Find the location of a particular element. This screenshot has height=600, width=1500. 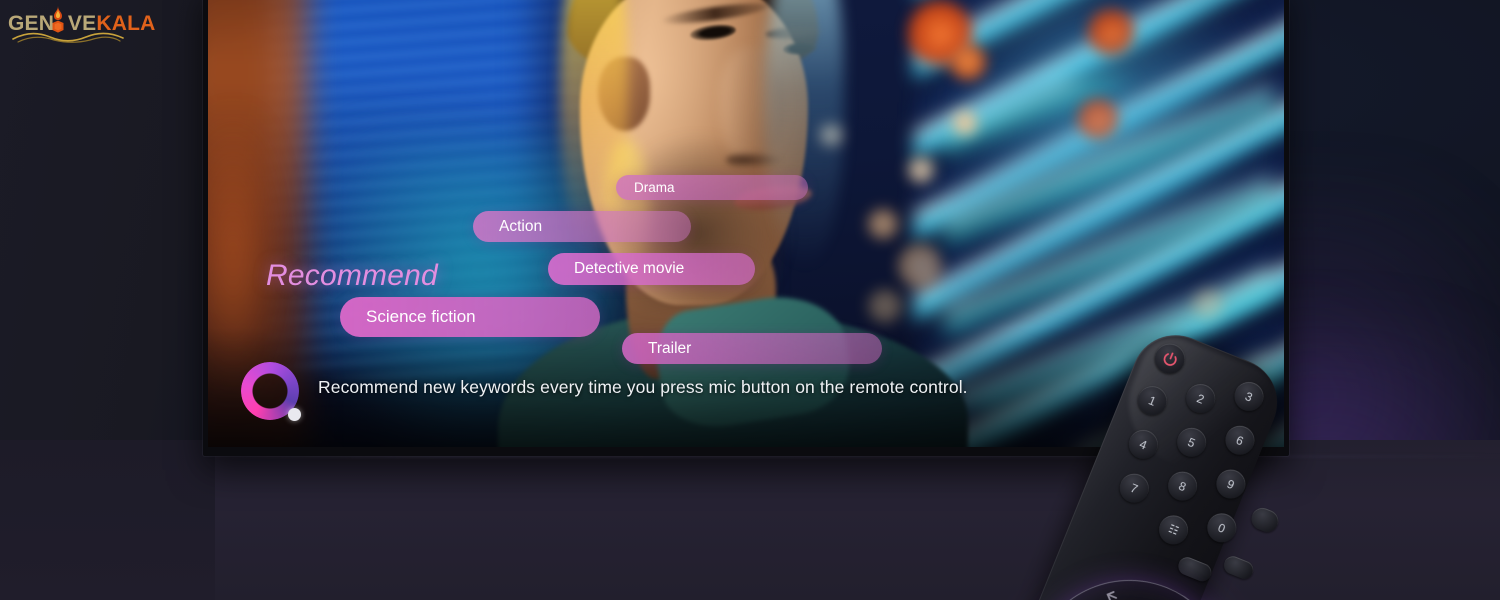

room-floor-left is located at coordinates (107, 520).